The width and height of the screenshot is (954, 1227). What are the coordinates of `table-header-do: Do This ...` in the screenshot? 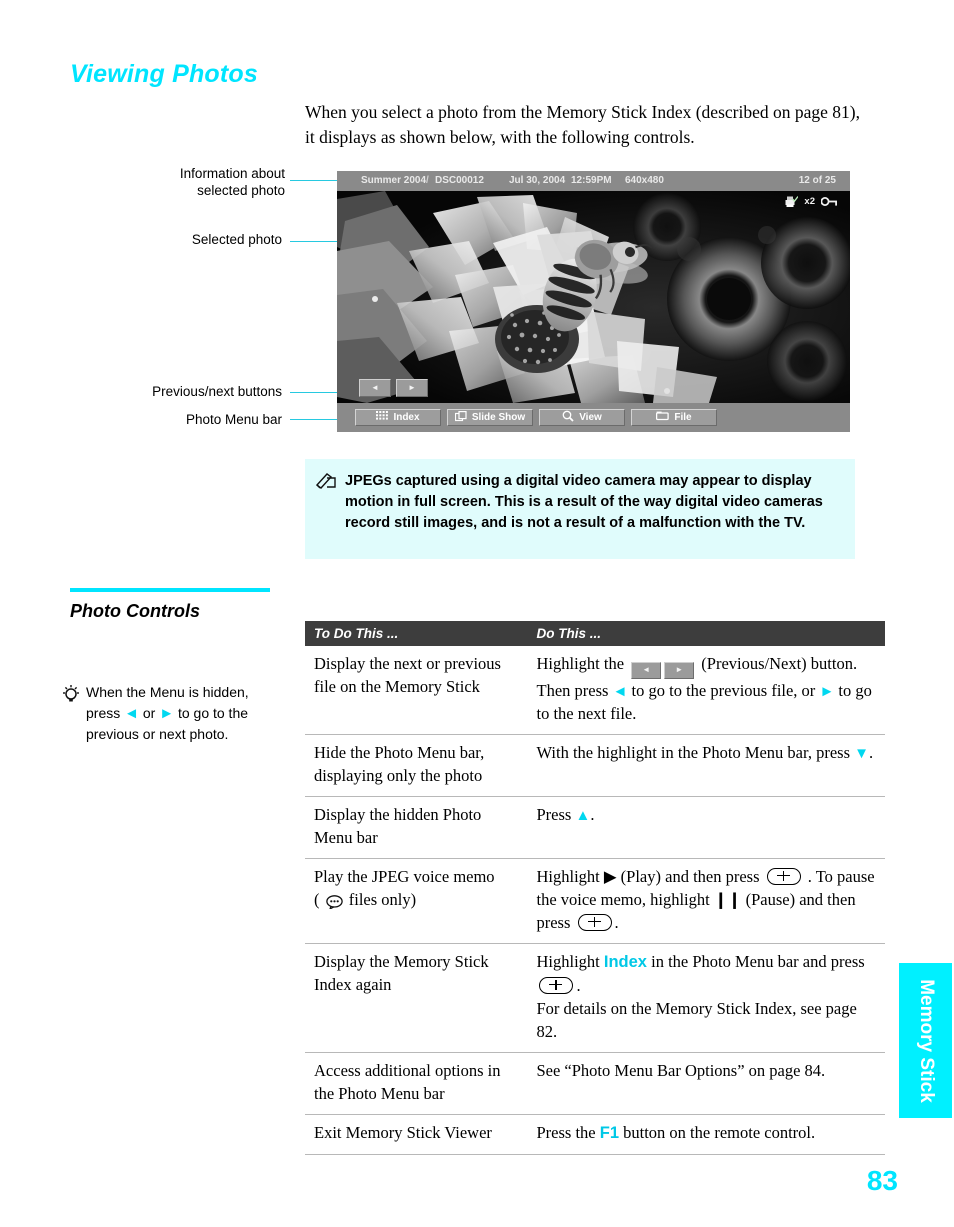 It's located at (706, 633).